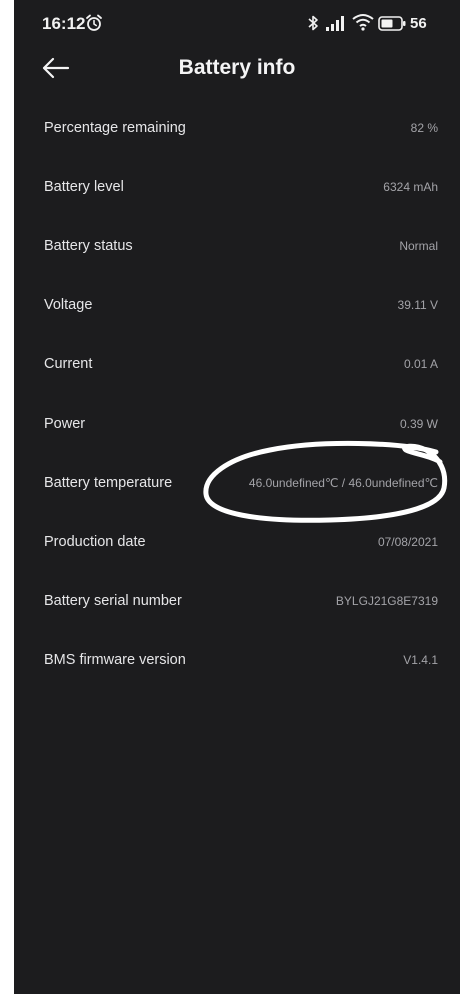 The width and height of the screenshot is (474, 994). I want to click on row-value: 6324 mAh, so click(410, 186).